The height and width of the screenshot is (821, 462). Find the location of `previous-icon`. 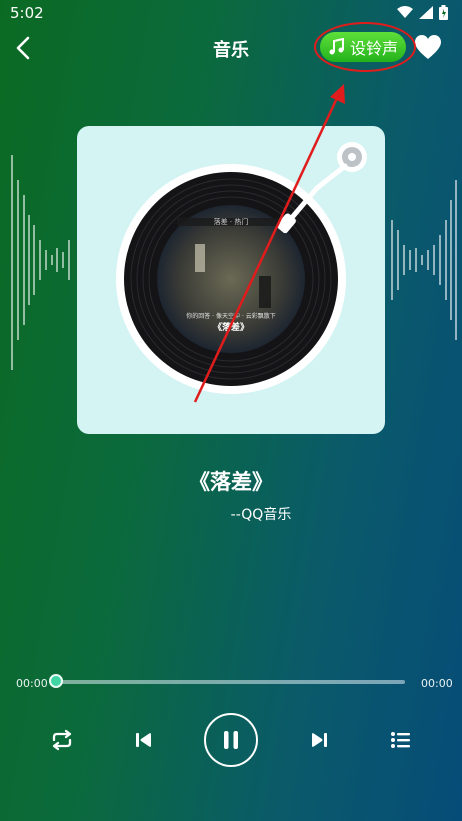

previous-icon is located at coordinates (143, 740).